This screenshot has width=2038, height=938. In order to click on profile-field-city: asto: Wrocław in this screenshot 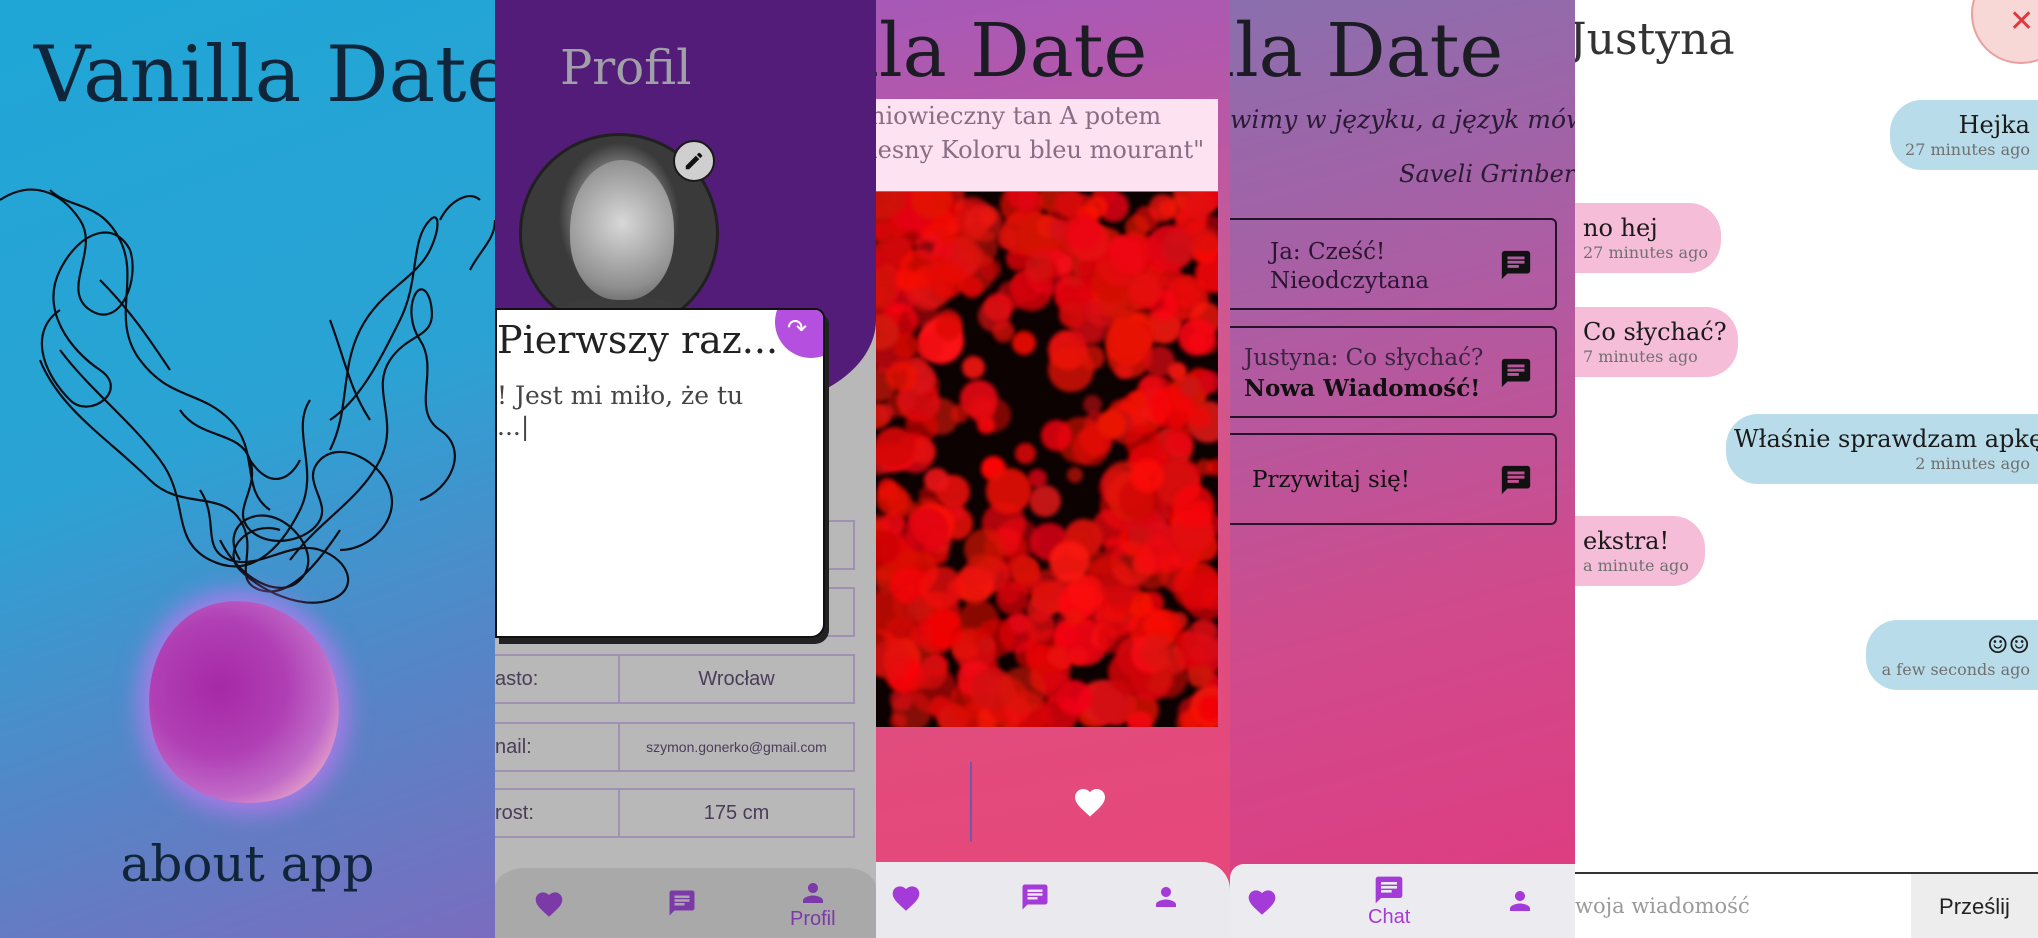, I will do `click(675, 679)`.